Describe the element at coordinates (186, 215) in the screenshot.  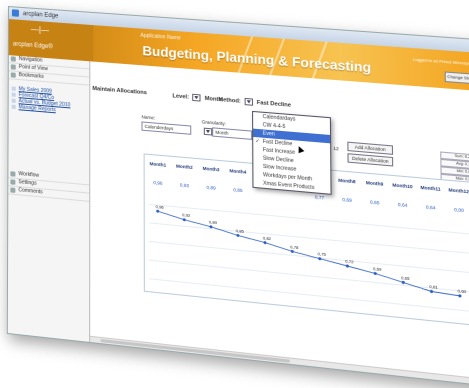
I see `point-label: 0,92` at that location.